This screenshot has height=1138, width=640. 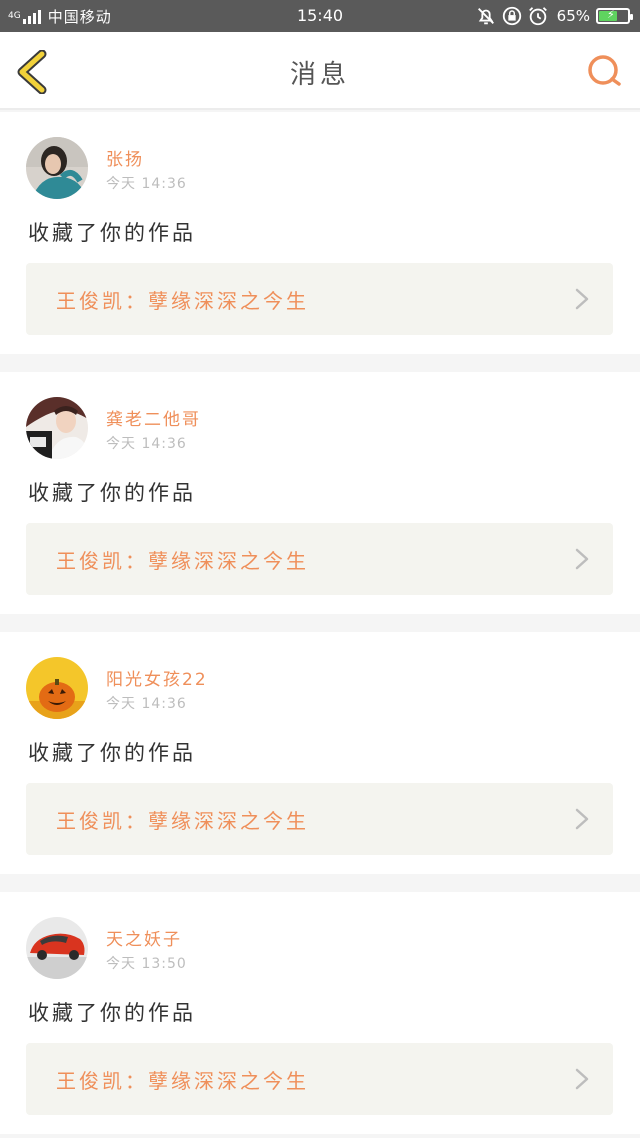 What do you see at coordinates (511, 16) in the screenshot?
I see `rotation-lock-icon` at bounding box center [511, 16].